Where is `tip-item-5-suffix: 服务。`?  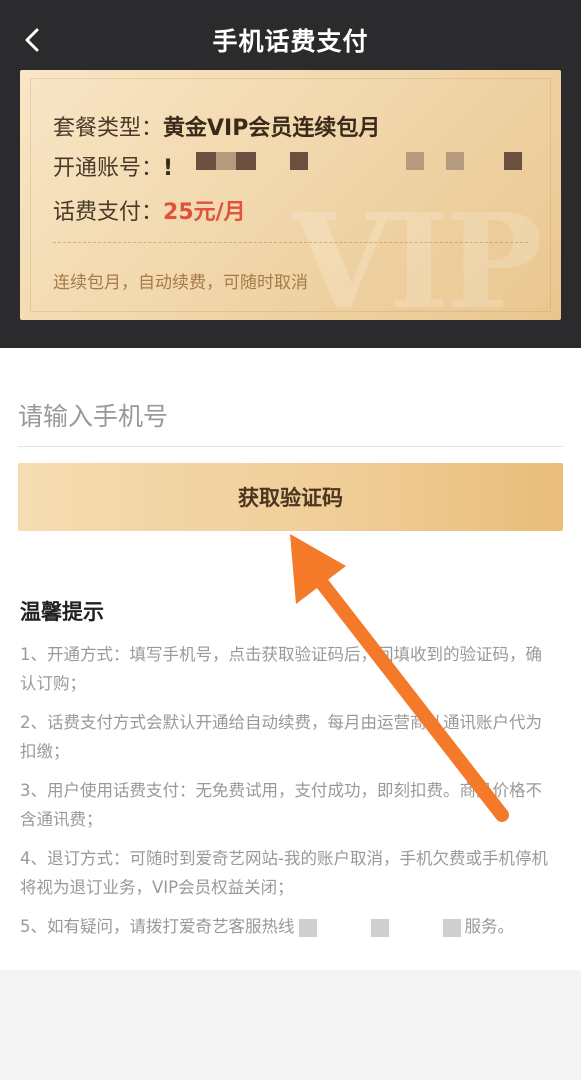 tip-item-5-suffix: 服务。 is located at coordinates (489, 926).